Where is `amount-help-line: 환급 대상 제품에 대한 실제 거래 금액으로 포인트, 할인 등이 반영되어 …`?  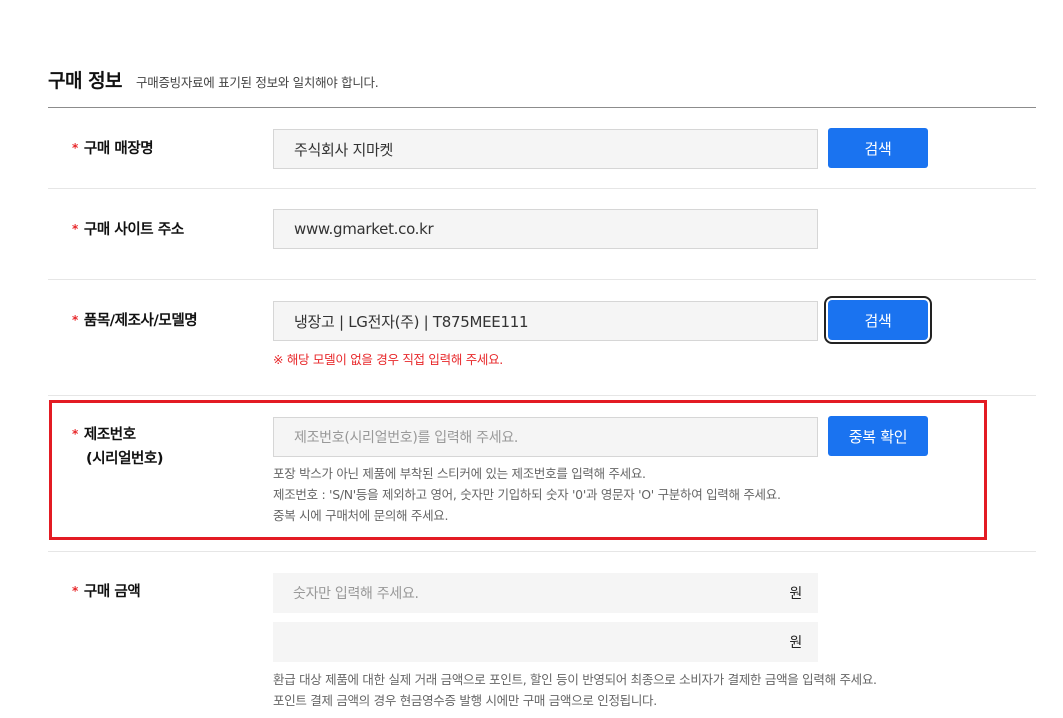
amount-help-line: 환급 대상 제품에 대한 실제 거래 금액으로 포인트, 할인 등이 반영되어 … is located at coordinates (575, 679).